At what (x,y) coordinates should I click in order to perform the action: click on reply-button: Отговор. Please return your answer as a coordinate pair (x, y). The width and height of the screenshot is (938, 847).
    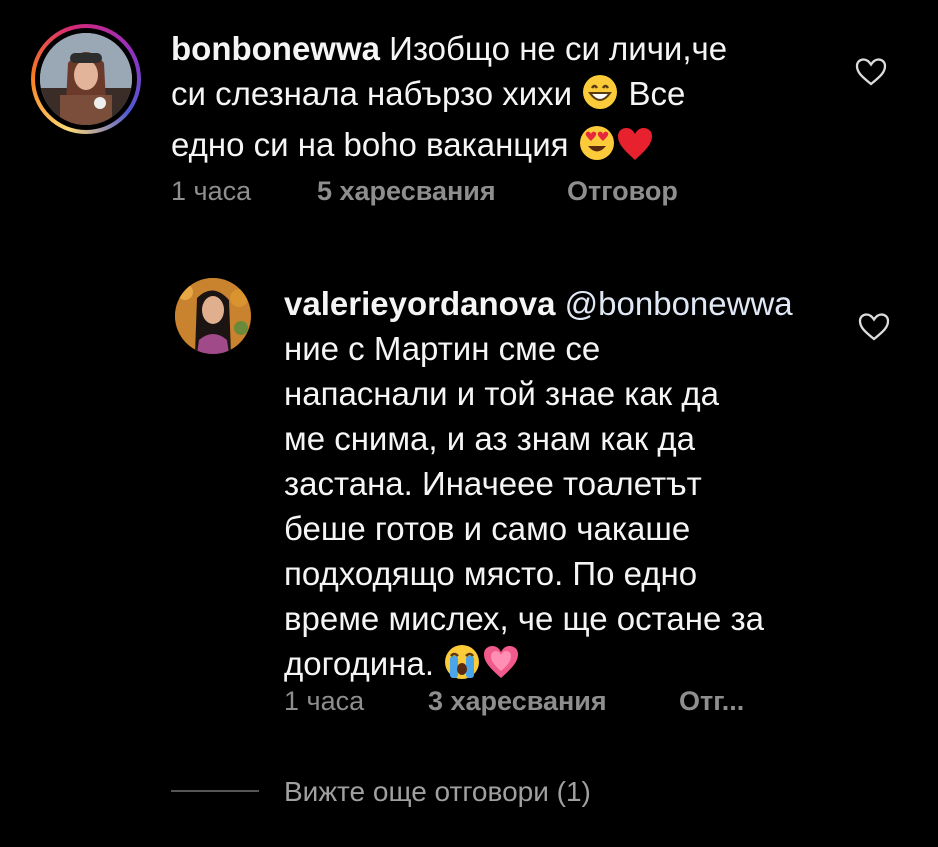
    Looking at the image, I should click on (622, 191).